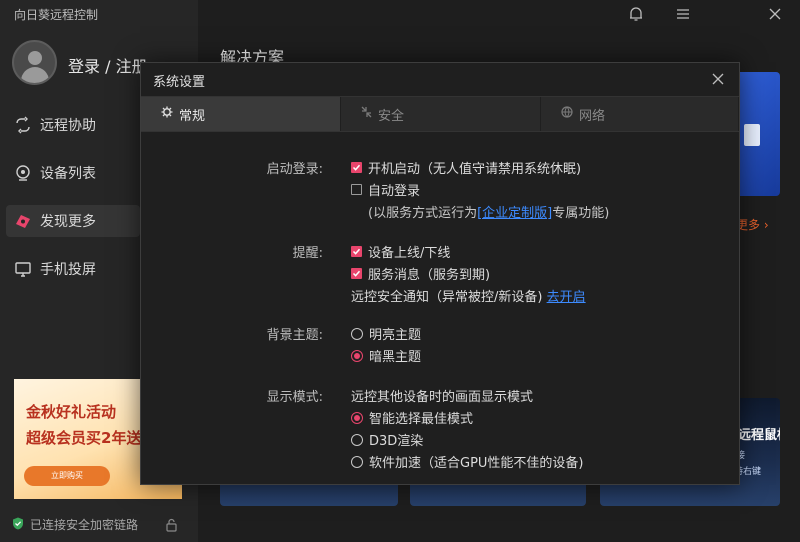  What do you see at coordinates (394, 191) in the screenshot?
I see `option-label: 自动登录` at bounding box center [394, 191].